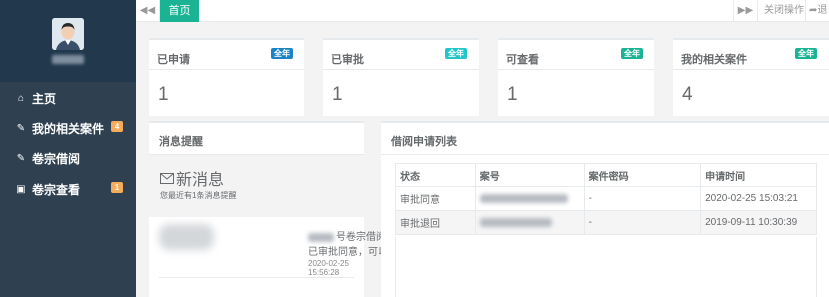  I want to click on message-time: 2020-02-25 15:56:28, so click(328, 268).